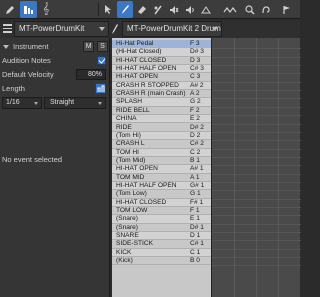 The image size is (320, 297). What do you see at coordinates (161, 44) in the screenshot?
I see `pitch-row: Hi-Hat Pedal F 3` at bounding box center [161, 44].